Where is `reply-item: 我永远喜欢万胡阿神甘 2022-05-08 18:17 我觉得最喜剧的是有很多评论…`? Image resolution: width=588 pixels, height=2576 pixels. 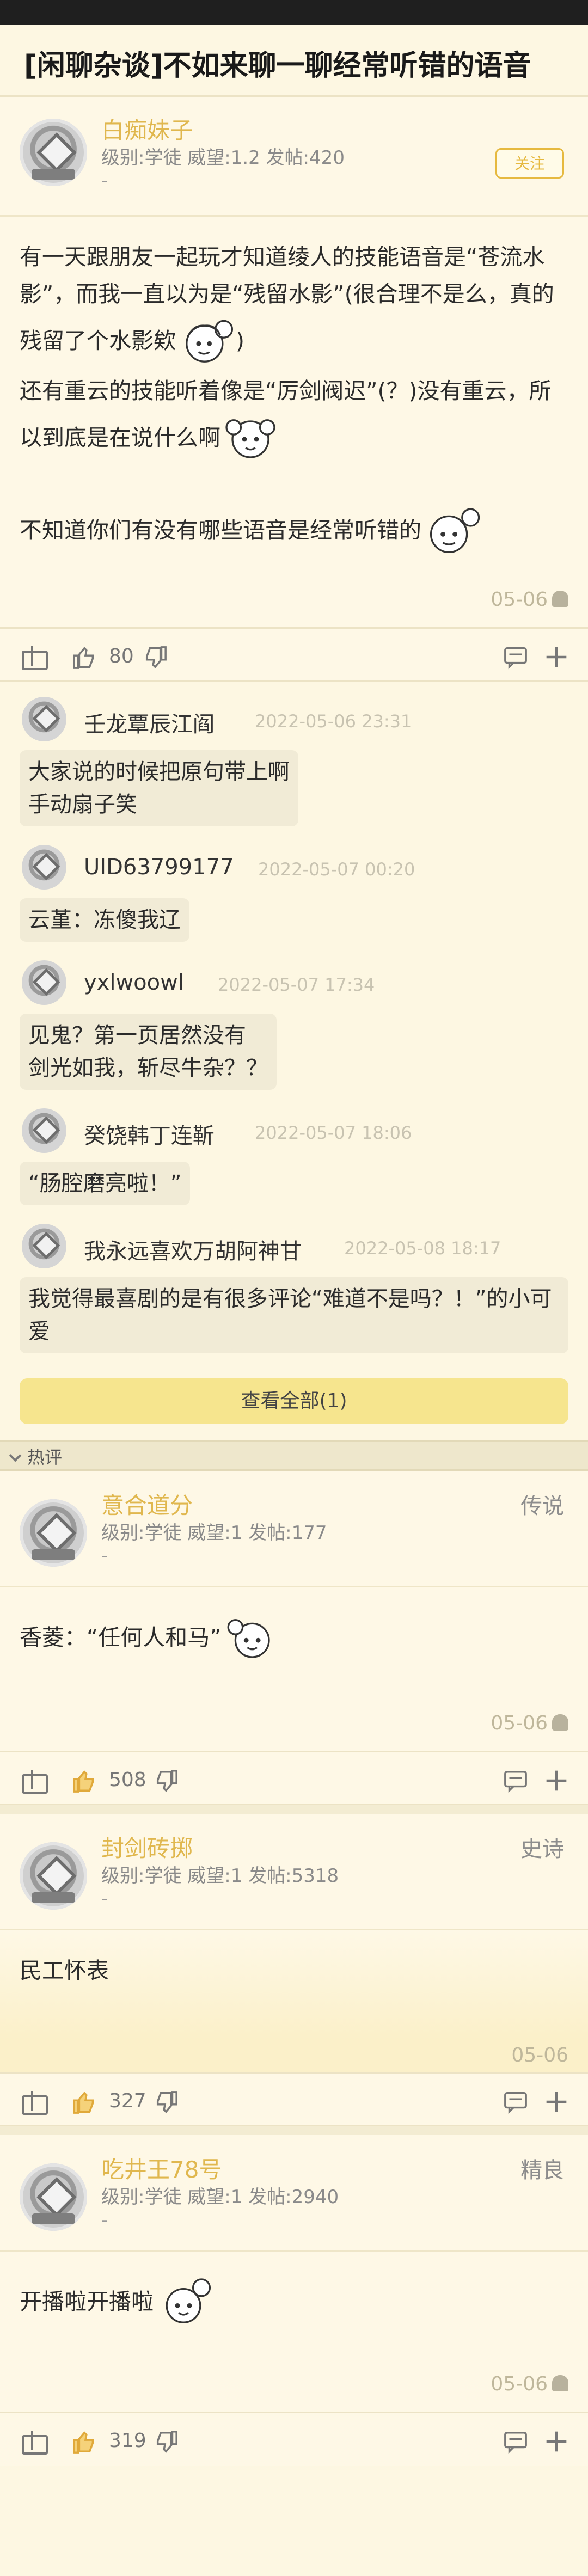
reply-item: 我永远喜欢万胡阿神甘 2022-05-08 18:17 我觉得最喜剧的是有很多评论… is located at coordinates (294, 1286).